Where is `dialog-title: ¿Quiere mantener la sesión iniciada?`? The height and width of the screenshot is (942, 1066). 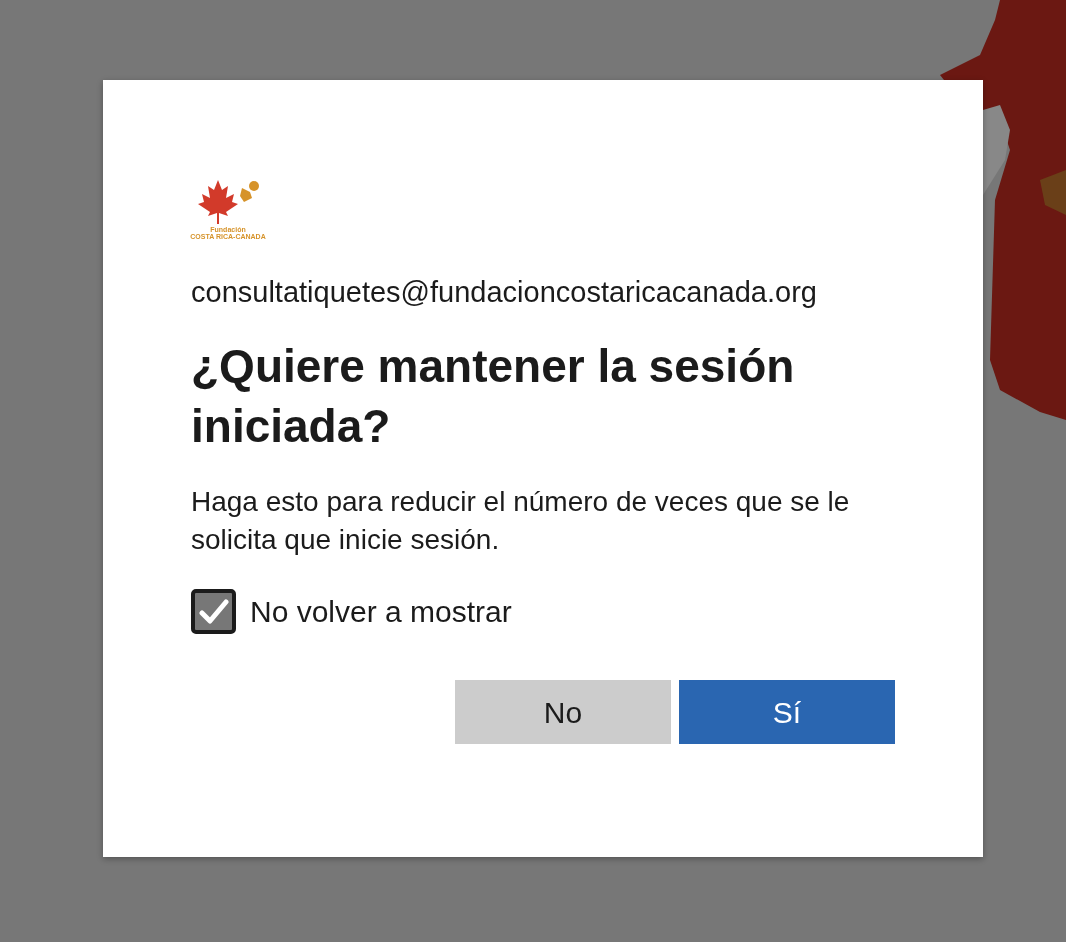
dialog-title: ¿Quiere mantener la sesión iniciada? is located at coordinates (493, 397).